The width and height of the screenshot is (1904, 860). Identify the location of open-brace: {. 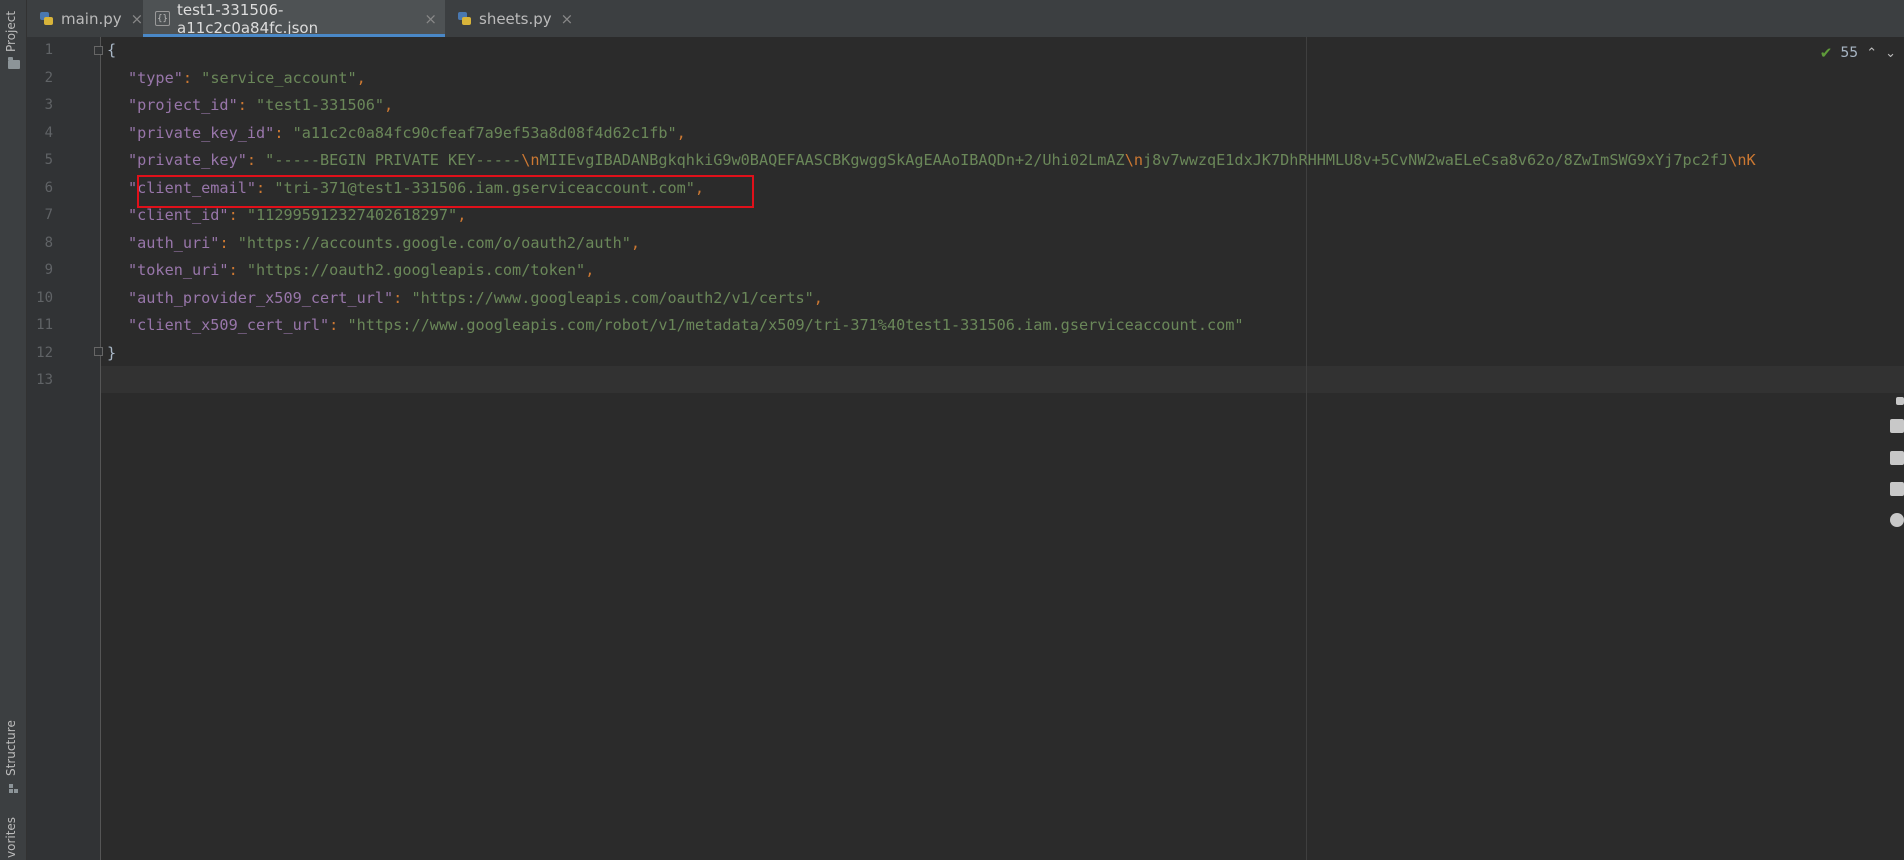
(112, 50).